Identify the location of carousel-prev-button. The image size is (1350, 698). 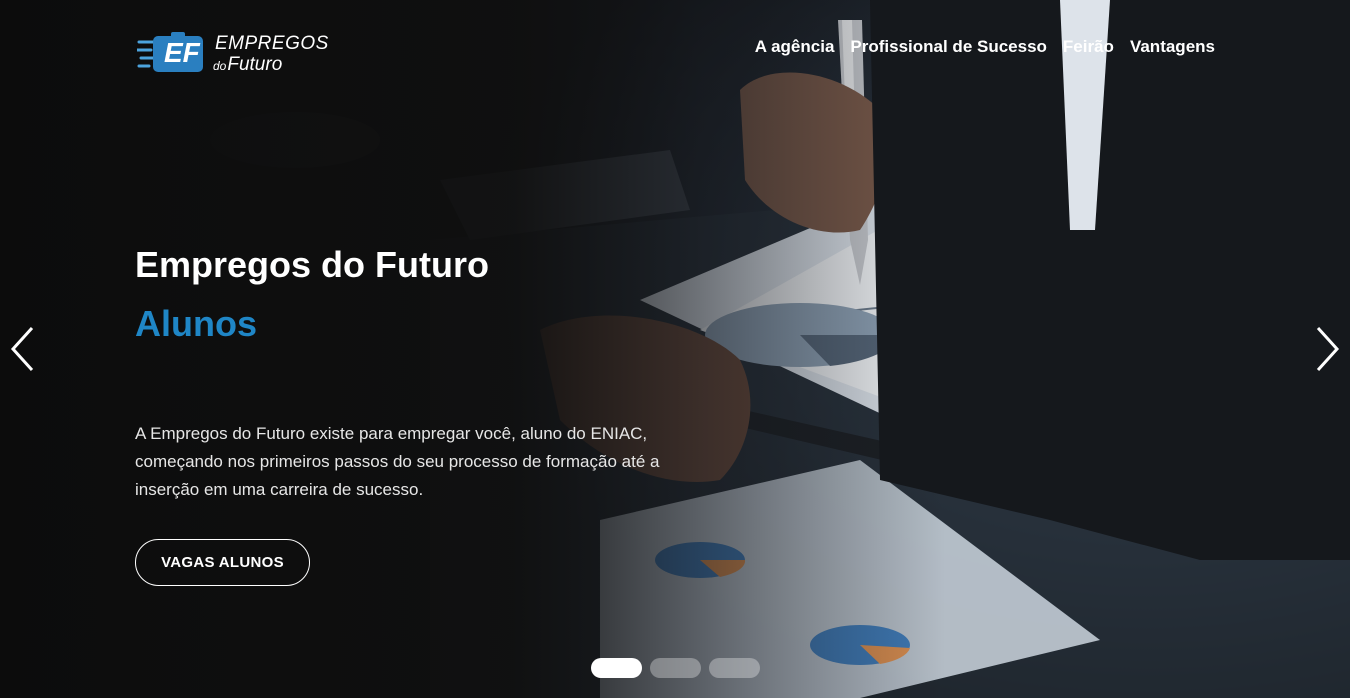
(23, 349).